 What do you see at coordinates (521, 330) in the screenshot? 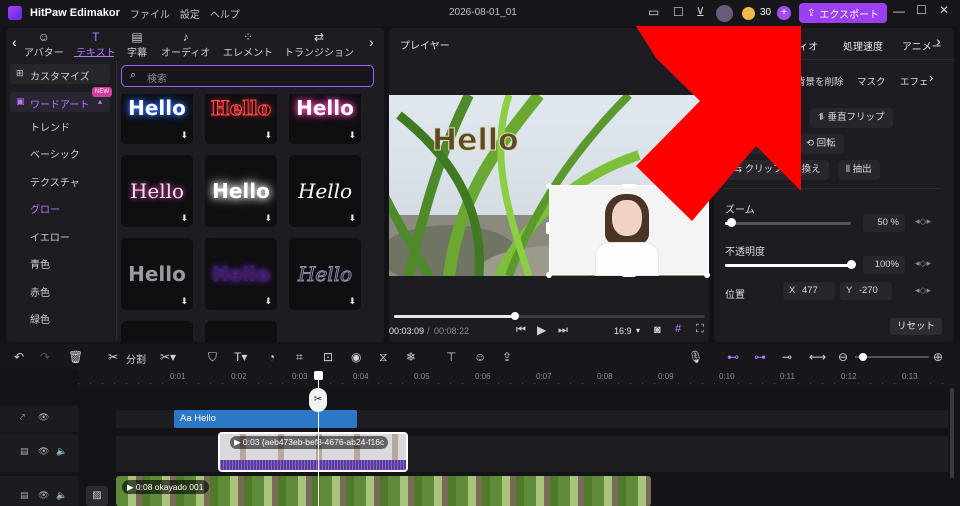
I see `prev-frame-icon: ⏮` at bounding box center [521, 330].